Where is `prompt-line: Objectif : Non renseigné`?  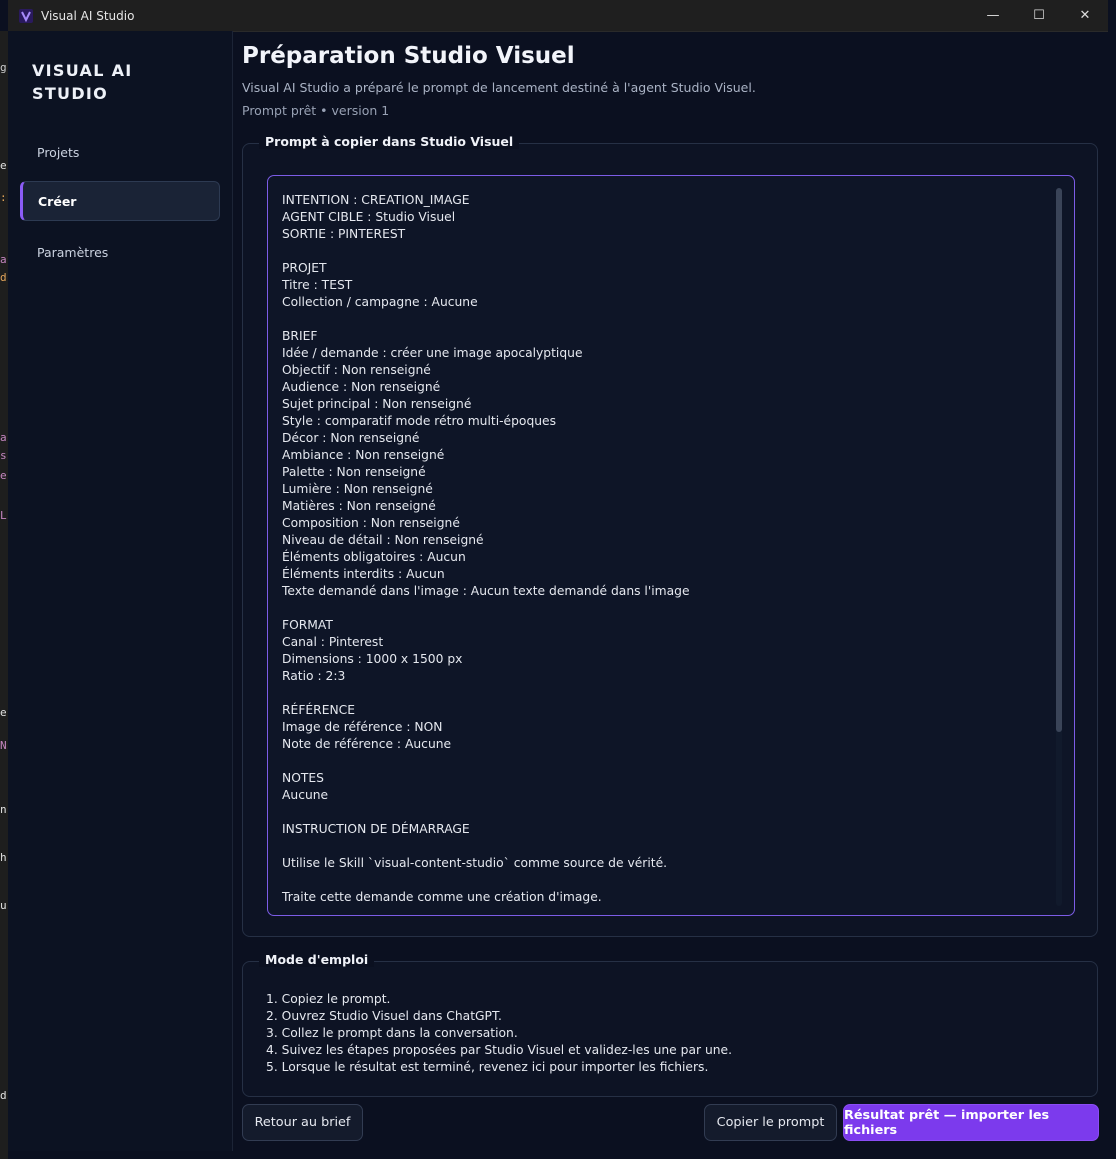 prompt-line: Objectif : Non renseigné is located at coordinates (356, 370).